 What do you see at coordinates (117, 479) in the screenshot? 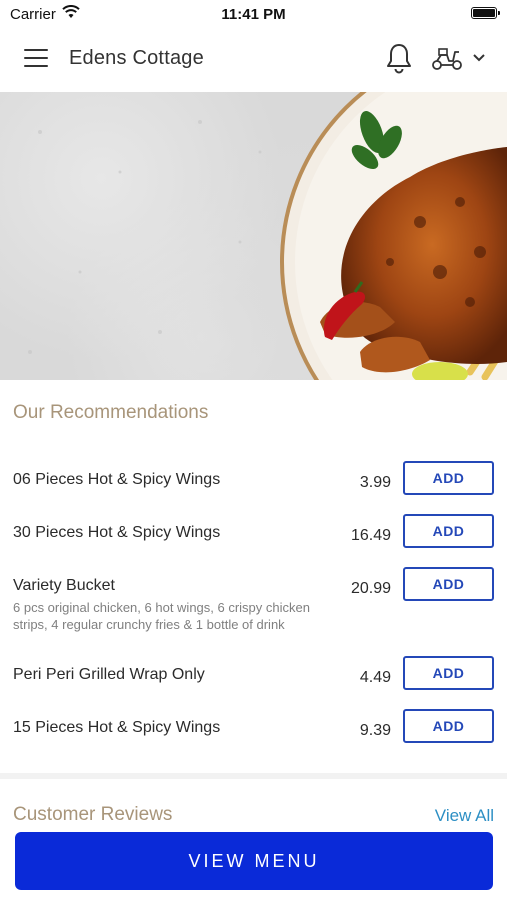
I see `item-name: 06 Pieces Hot & Spicy Wings` at bounding box center [117, 479].